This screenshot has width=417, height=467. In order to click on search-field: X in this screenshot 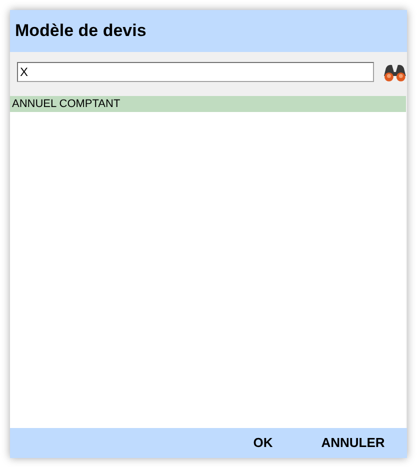, I will do `click(195, 72)`.